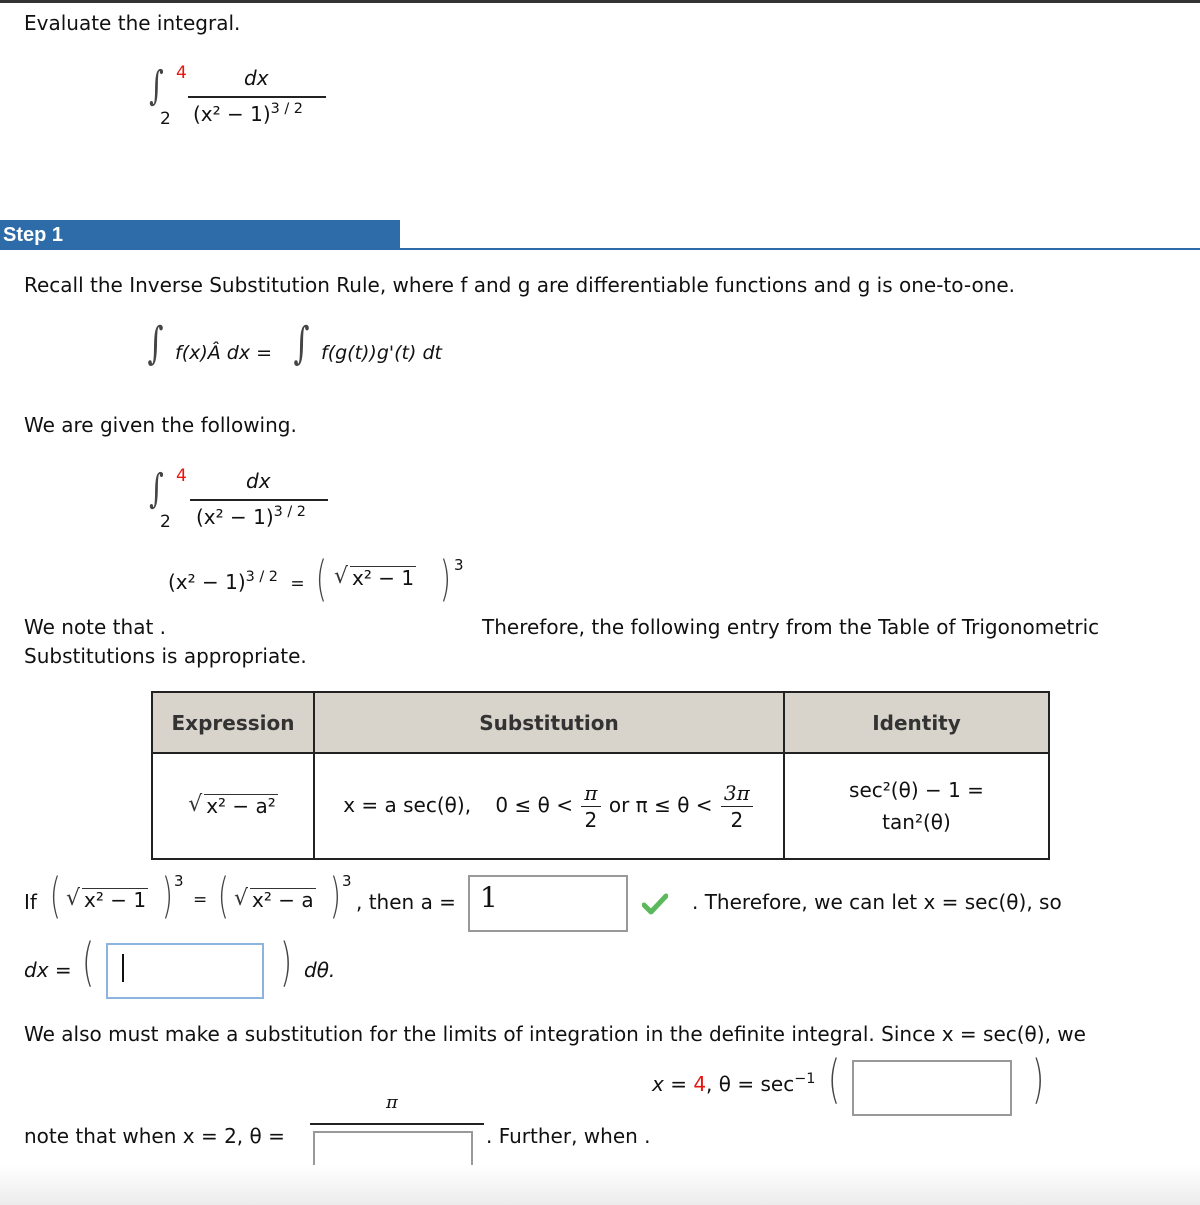  Describe the element at coordinates (916, 806) in the screenshot. I see `cell-identity: sec²(θ) − 1 = tan²(θ)` at that location.